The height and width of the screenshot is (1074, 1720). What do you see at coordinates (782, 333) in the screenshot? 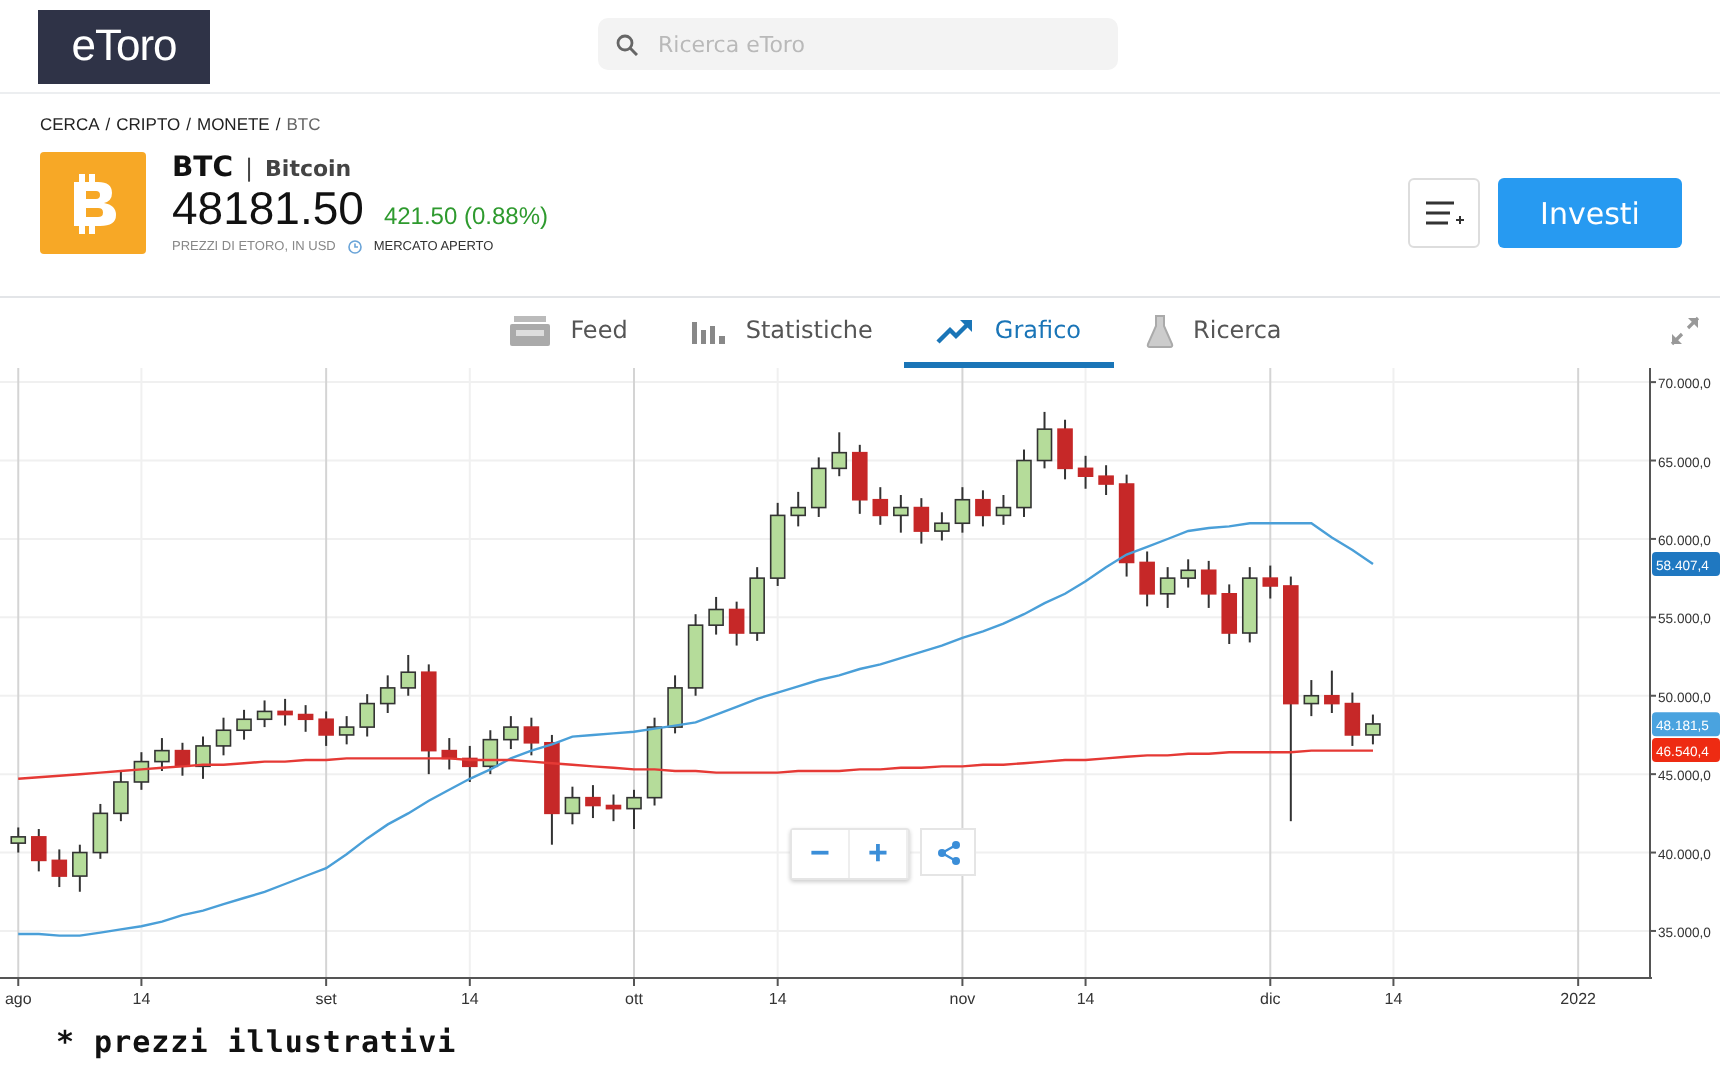
I see `tab: Statistiche` at bounding box center [782, 333].